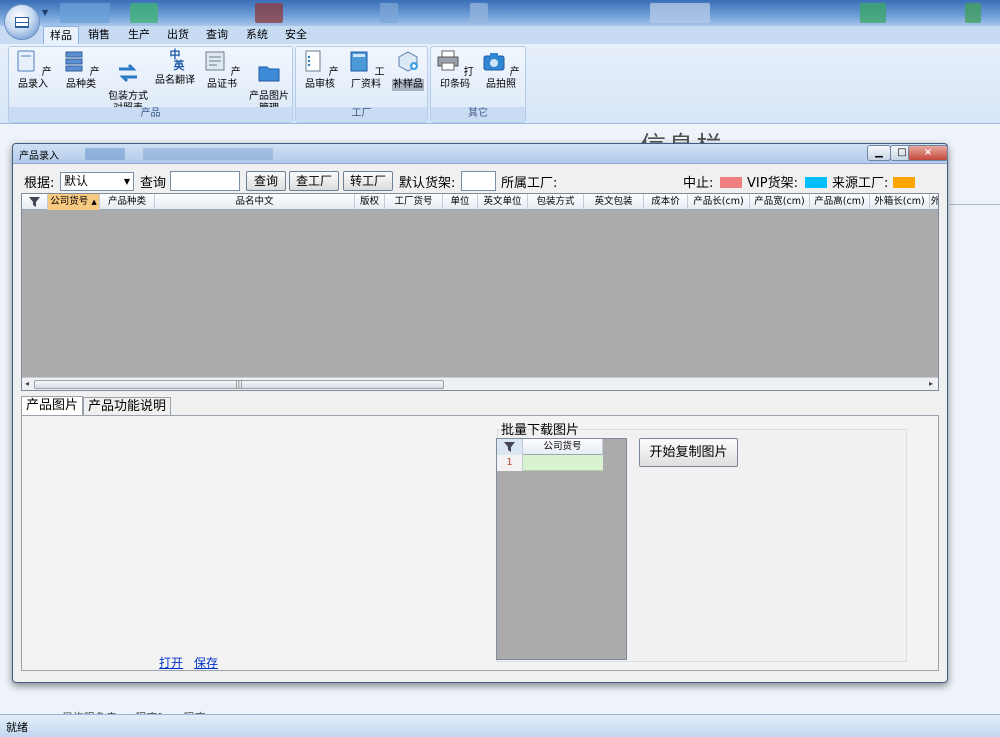 The height and width of the screenshot is (737, 1000). What do you see at coordinates (296, 35) in the screenshot?
I see `tab-security: 安全` at bounding box center [296, 35].